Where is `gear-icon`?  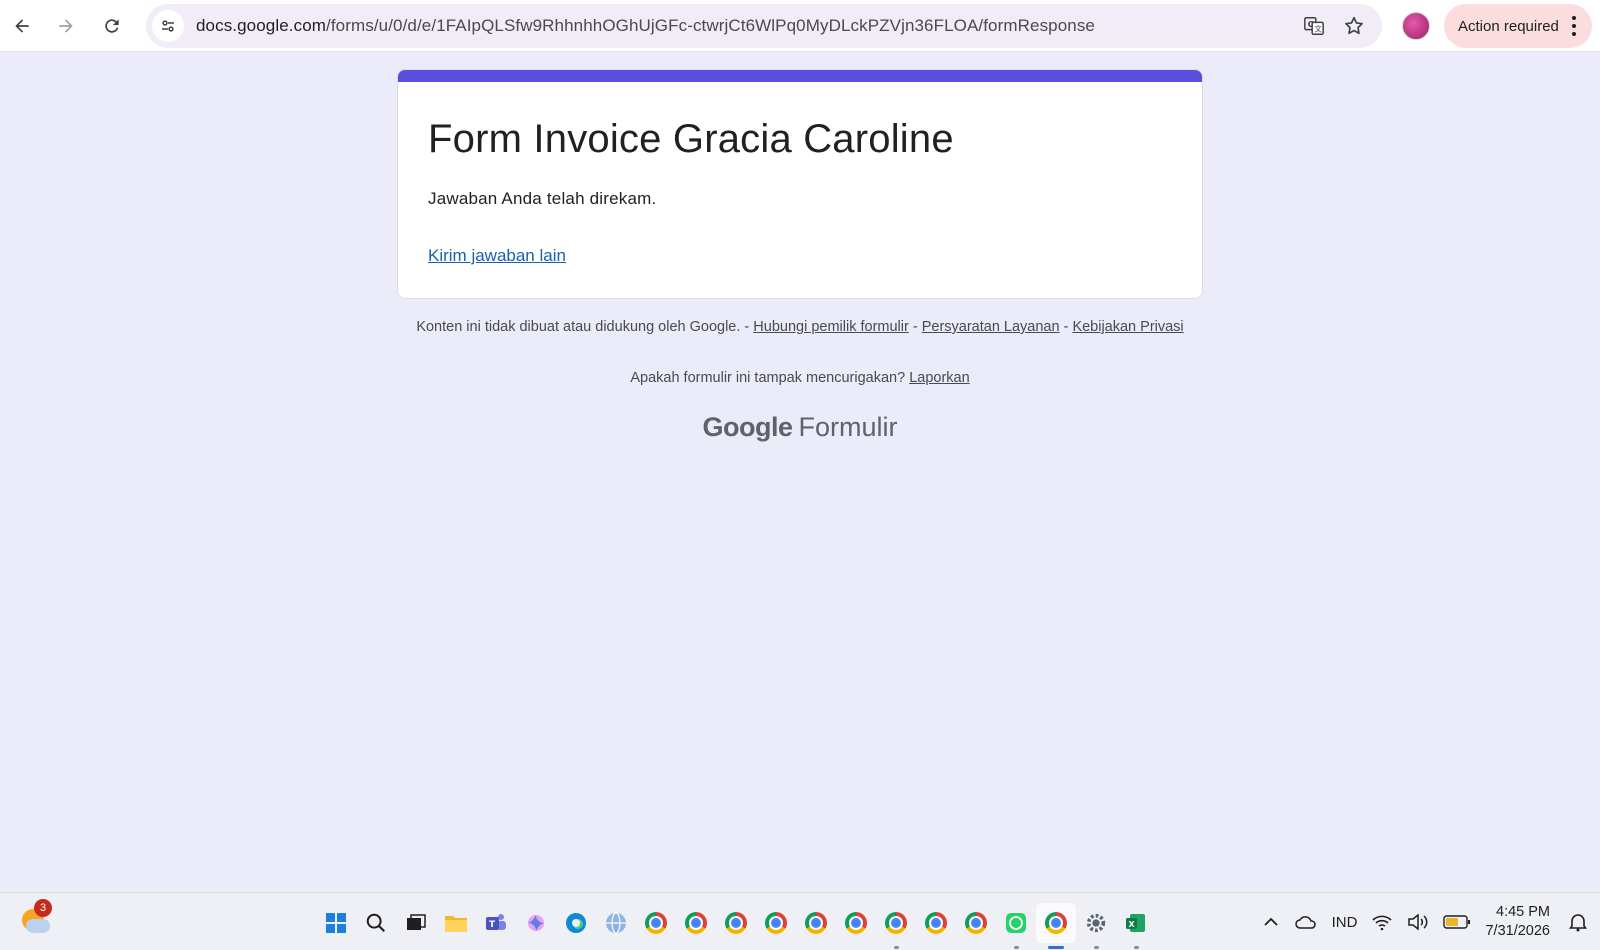 gear-icon is located at coordinates (1096, 923).